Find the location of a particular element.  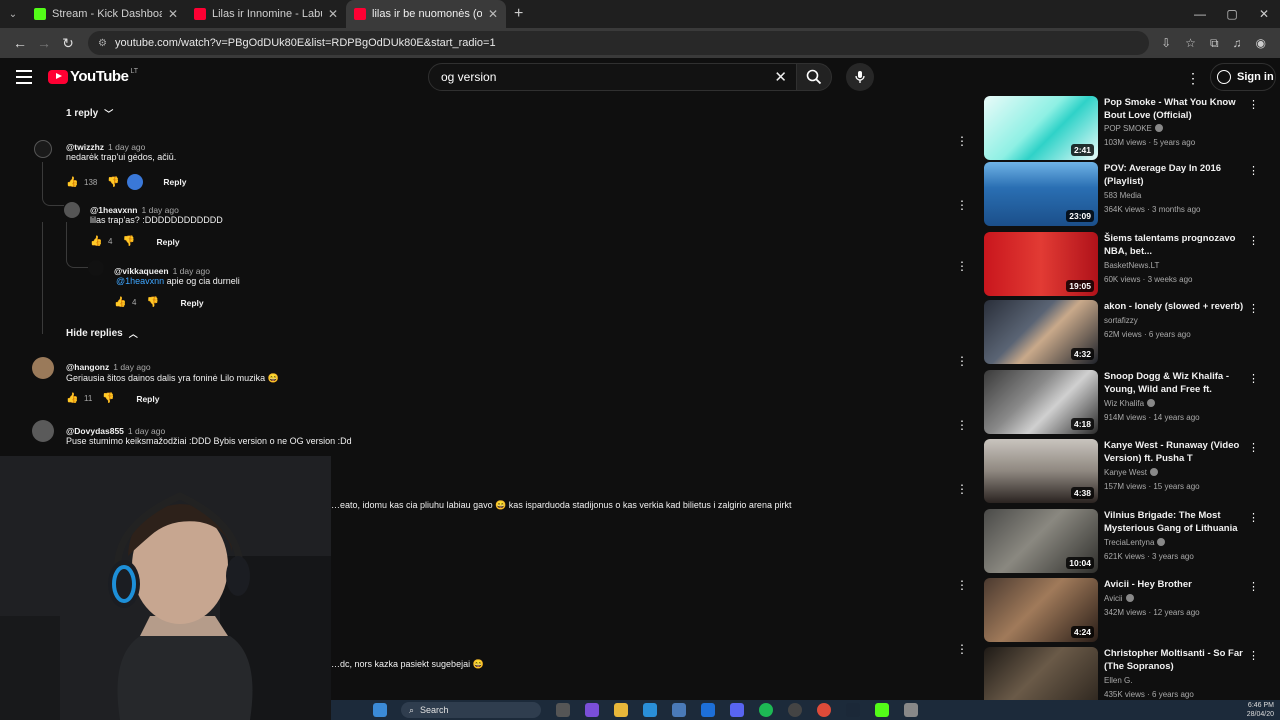

bookmark-star-icon: ☆ is located at coordinates (1190, 43).